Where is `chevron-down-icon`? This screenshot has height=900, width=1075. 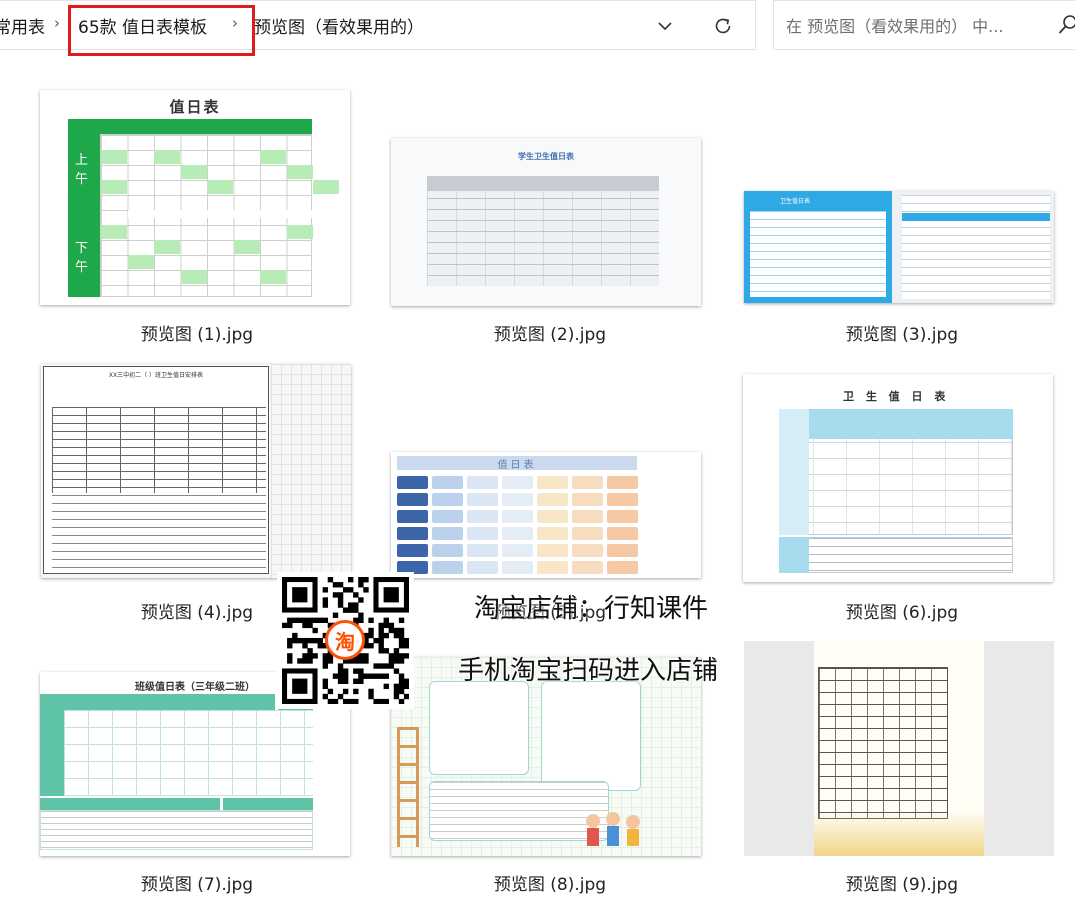
chevron-down-icon is located at coordinates (665, 26).